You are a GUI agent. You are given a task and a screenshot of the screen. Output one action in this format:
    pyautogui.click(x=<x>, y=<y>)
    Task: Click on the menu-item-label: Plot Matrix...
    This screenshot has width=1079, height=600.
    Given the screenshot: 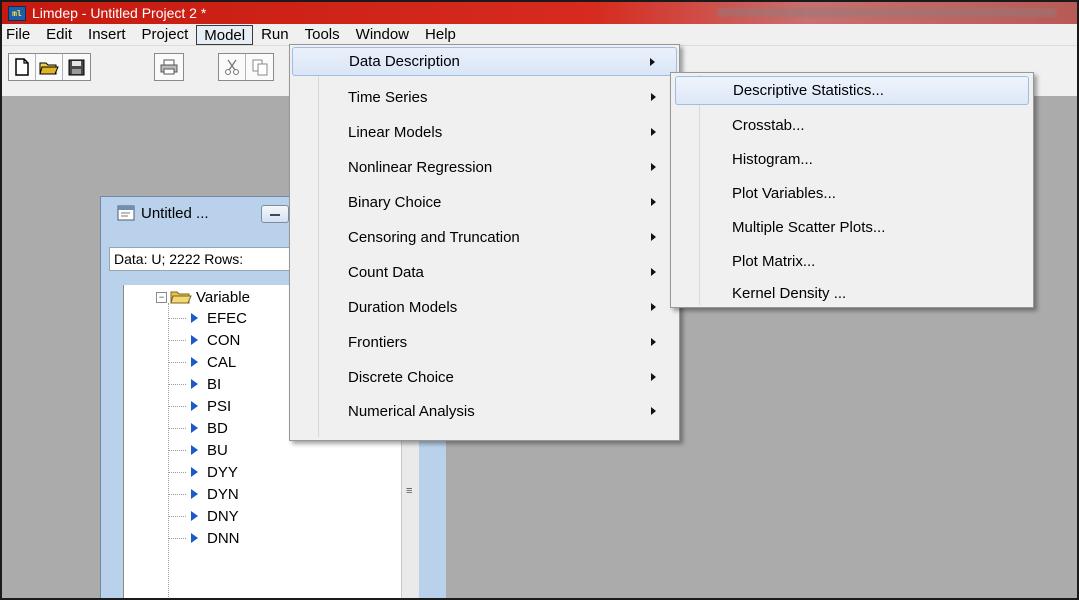 What is the action you would take?
    pyautogui.click(x=774, y=261)
    